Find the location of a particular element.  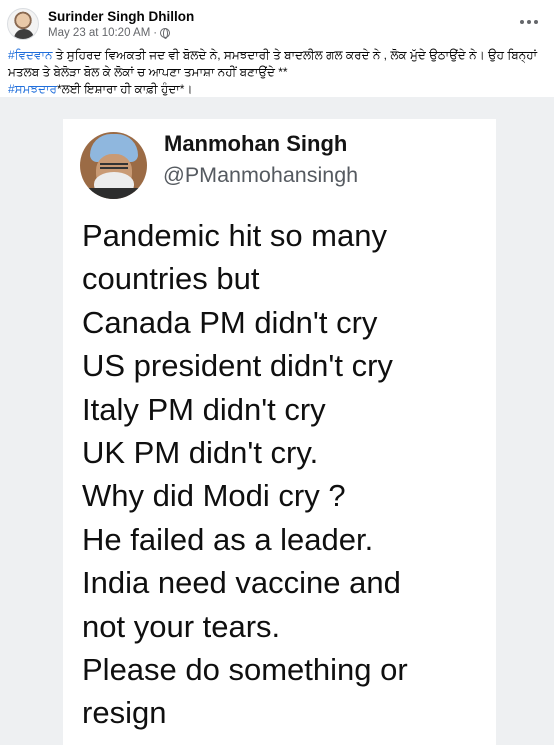

tweet-line: Italy PM didn't cry is located at coordinates (204, 409).